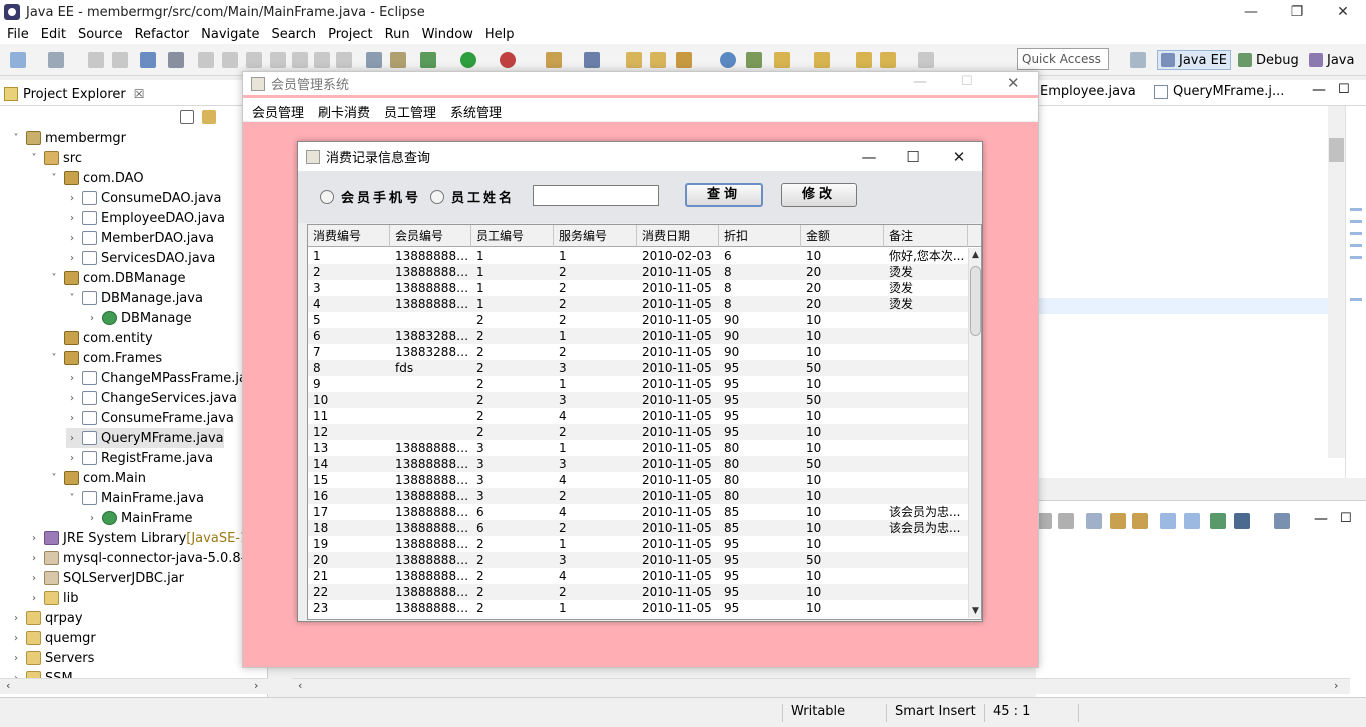 Image resolution: width=1366 pixels, height=727 pixels. What do you see at coordinates (106, 578) in the screenshot?
I see `tree-item: › SQLServerJDBC.jar` at bounding box center [106, 578].